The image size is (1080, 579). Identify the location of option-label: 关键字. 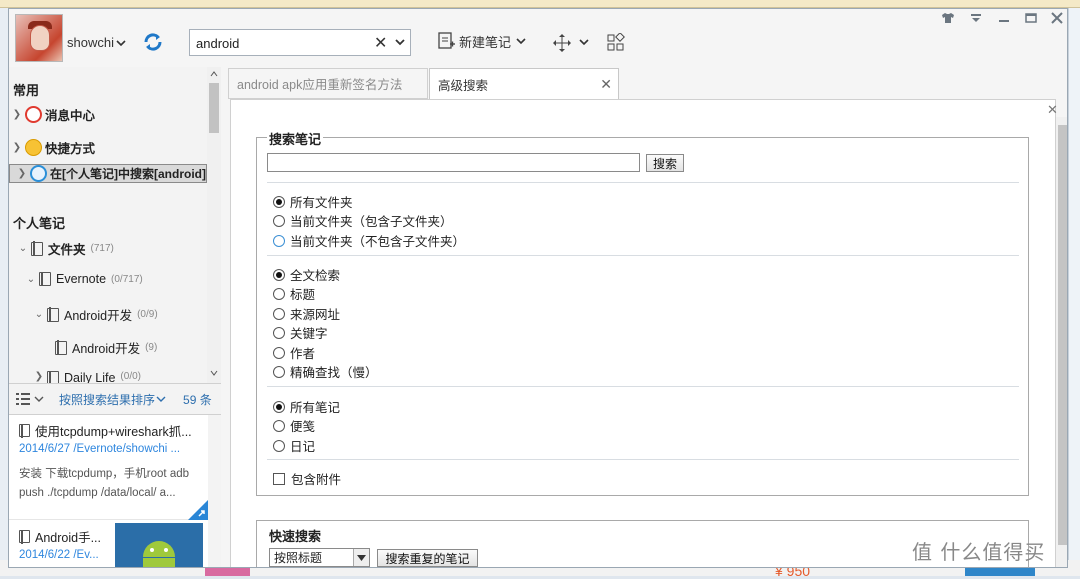
(309, 334).